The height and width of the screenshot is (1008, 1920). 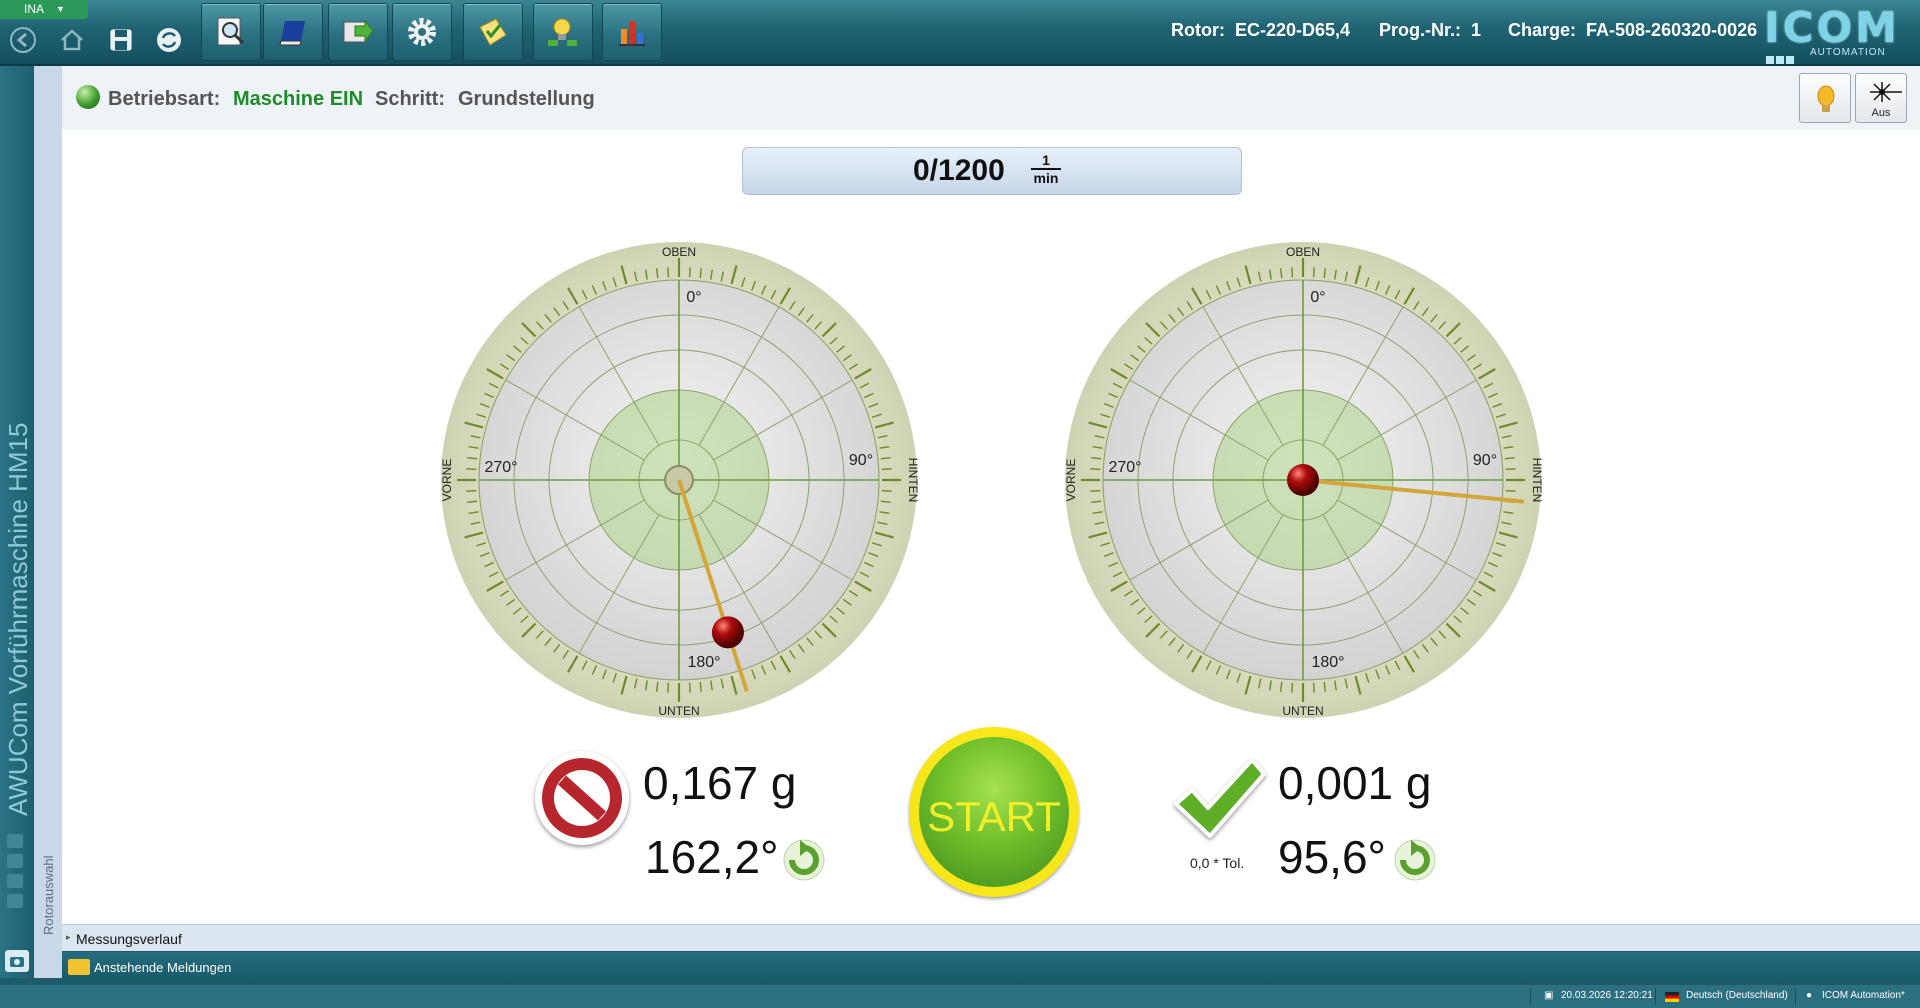 I want to click on light-button, so click(x=1825, y=98).